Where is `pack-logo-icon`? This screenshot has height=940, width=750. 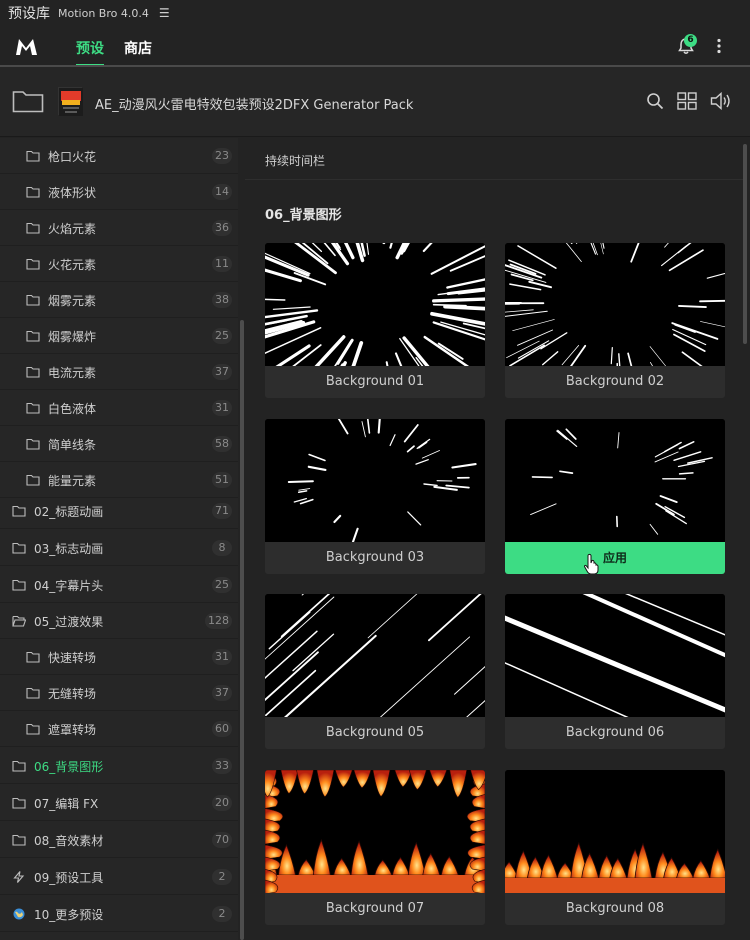
pack-logo-icon is located at coordinates (71, 102).